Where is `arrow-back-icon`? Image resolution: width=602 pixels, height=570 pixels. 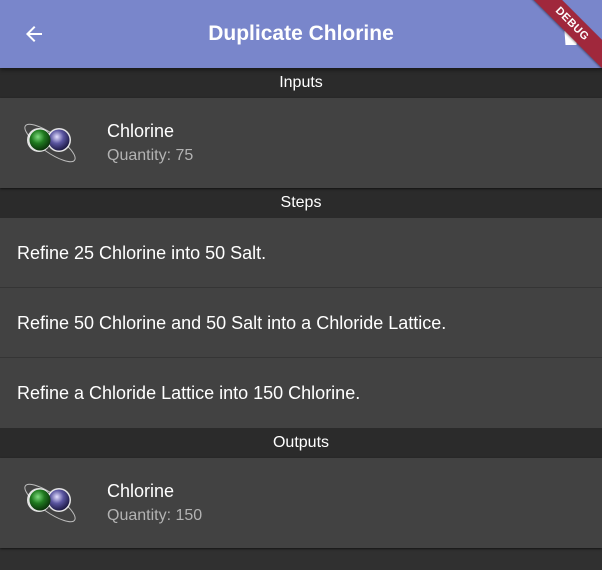 arrow-back-icon is located at coordinates (34, 34).